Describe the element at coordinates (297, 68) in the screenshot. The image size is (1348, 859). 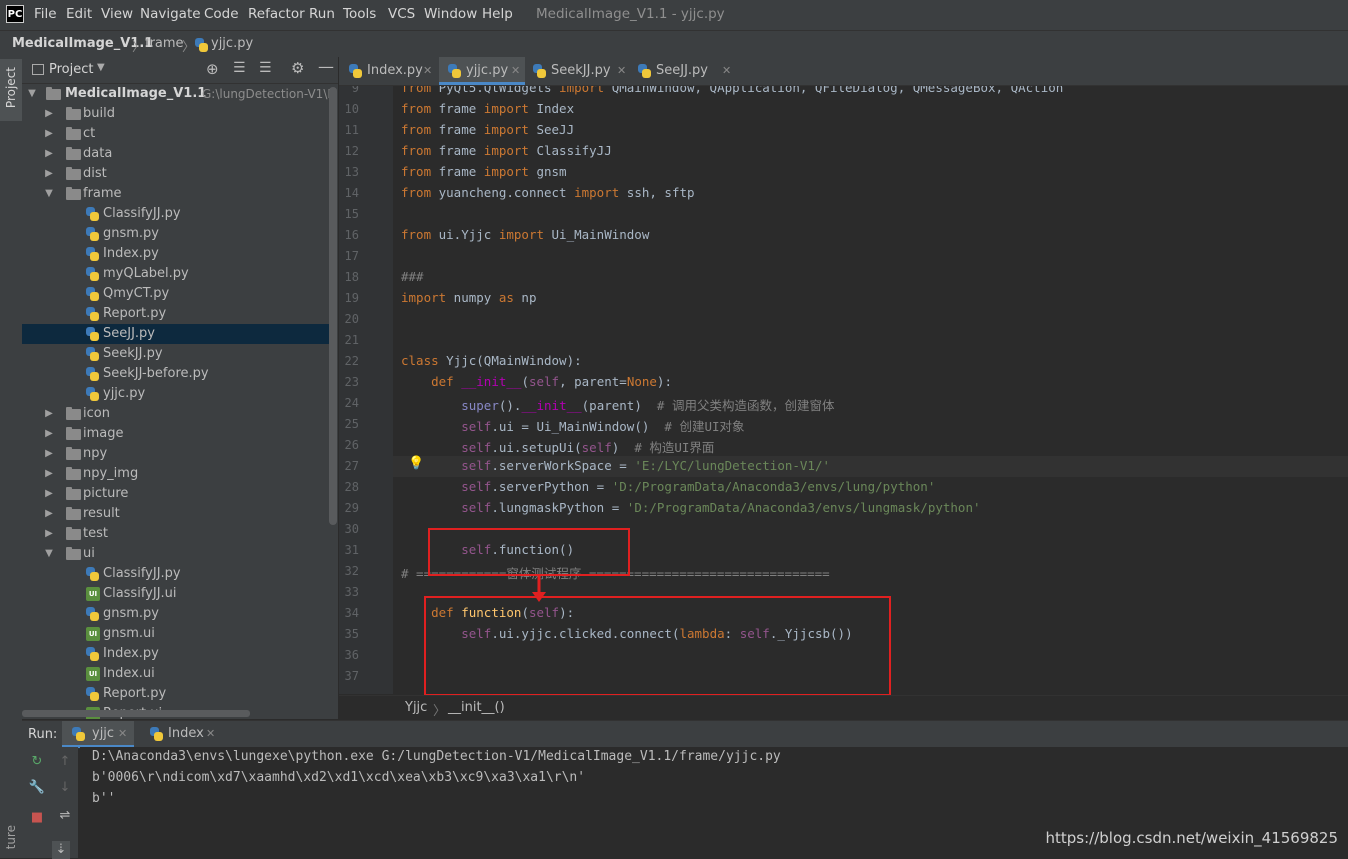
I see `gear-icon: ⚙` at that location.